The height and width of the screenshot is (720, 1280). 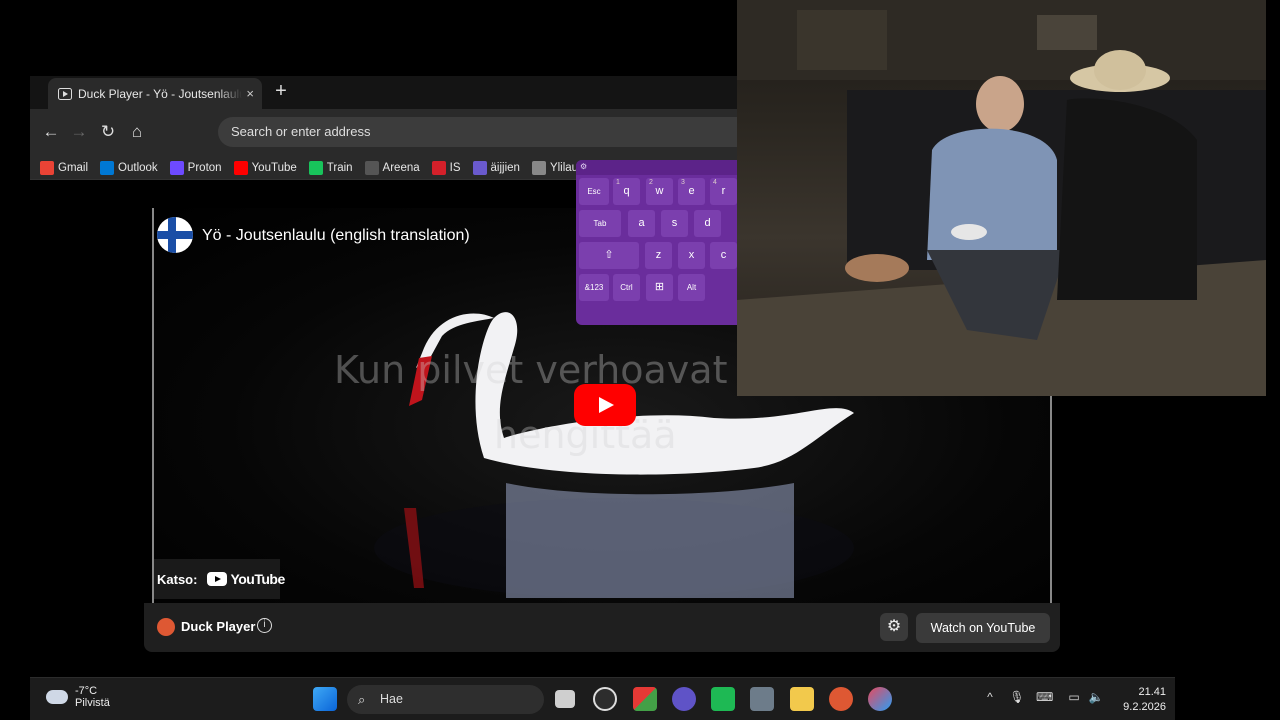 I want to click on key-d: d, so click(x=707, y=223).